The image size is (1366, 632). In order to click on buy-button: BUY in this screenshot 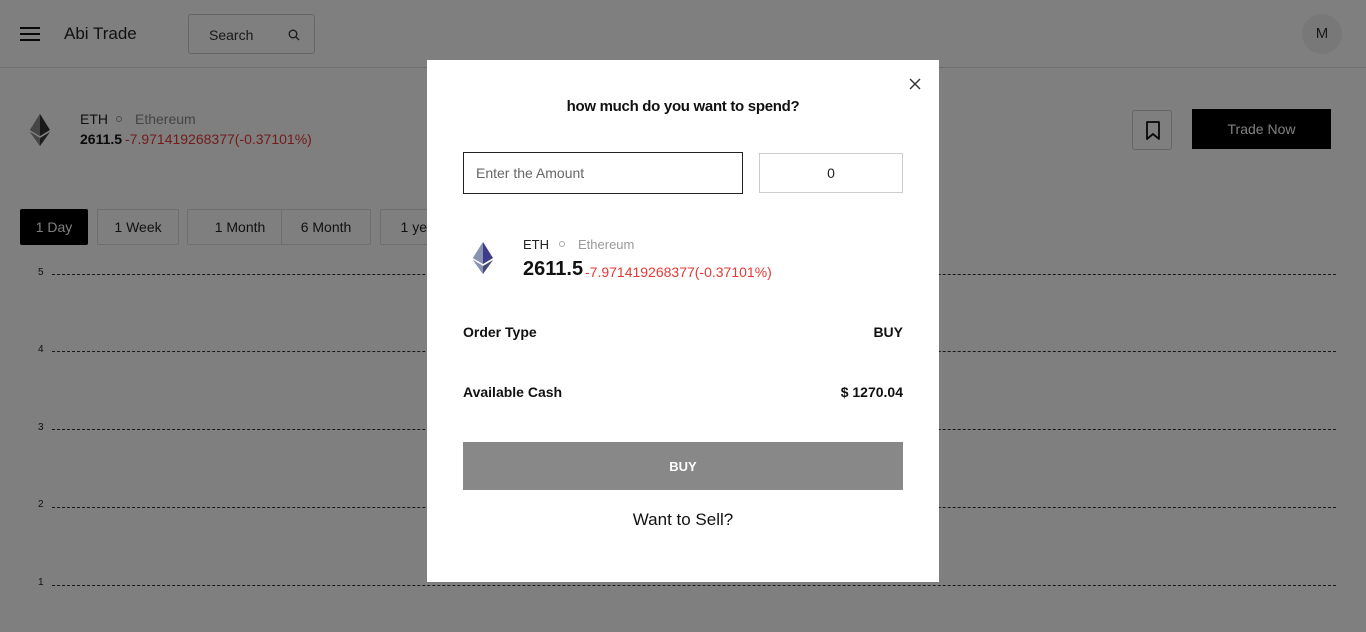, I will do `click(683, 466)`.